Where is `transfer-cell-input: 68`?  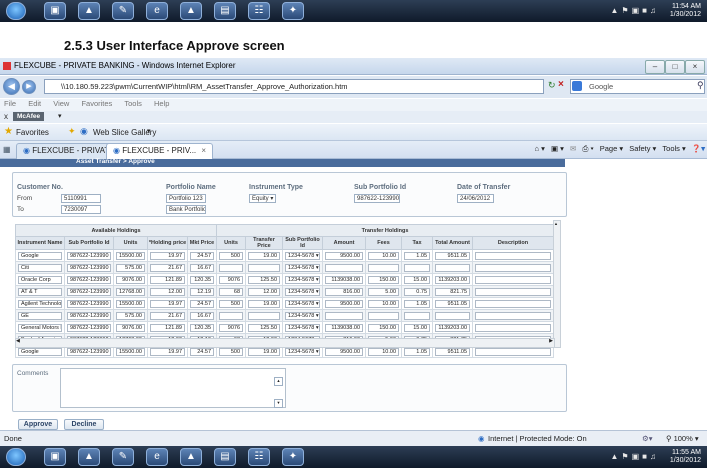 transfer-cell-input: 68 is located at coordinates (231, 291).